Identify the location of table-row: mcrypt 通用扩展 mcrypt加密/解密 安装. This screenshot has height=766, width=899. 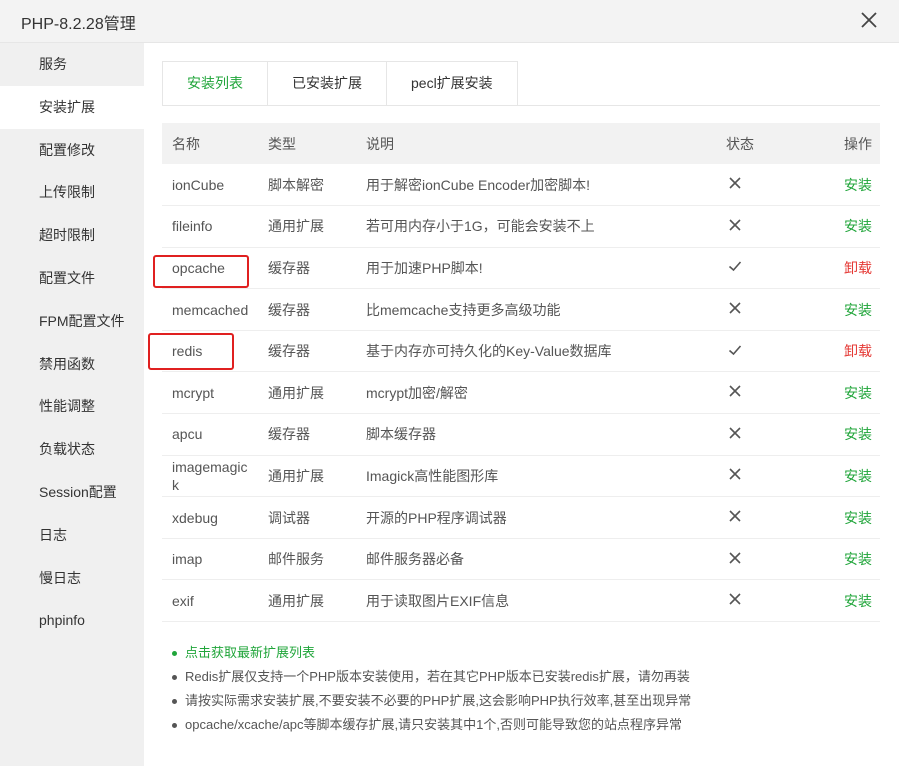
(521, 393).